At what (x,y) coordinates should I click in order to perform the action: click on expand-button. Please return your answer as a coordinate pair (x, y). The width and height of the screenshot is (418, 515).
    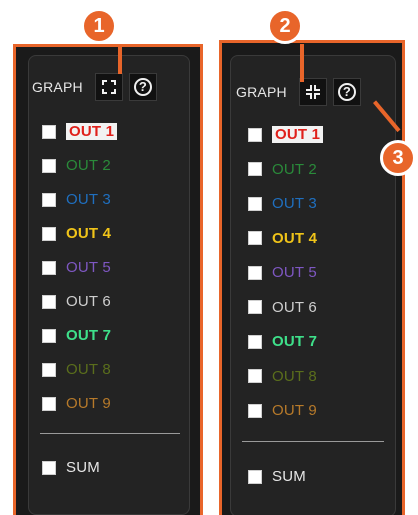
    Looking at the image, I should click on (108, 87).